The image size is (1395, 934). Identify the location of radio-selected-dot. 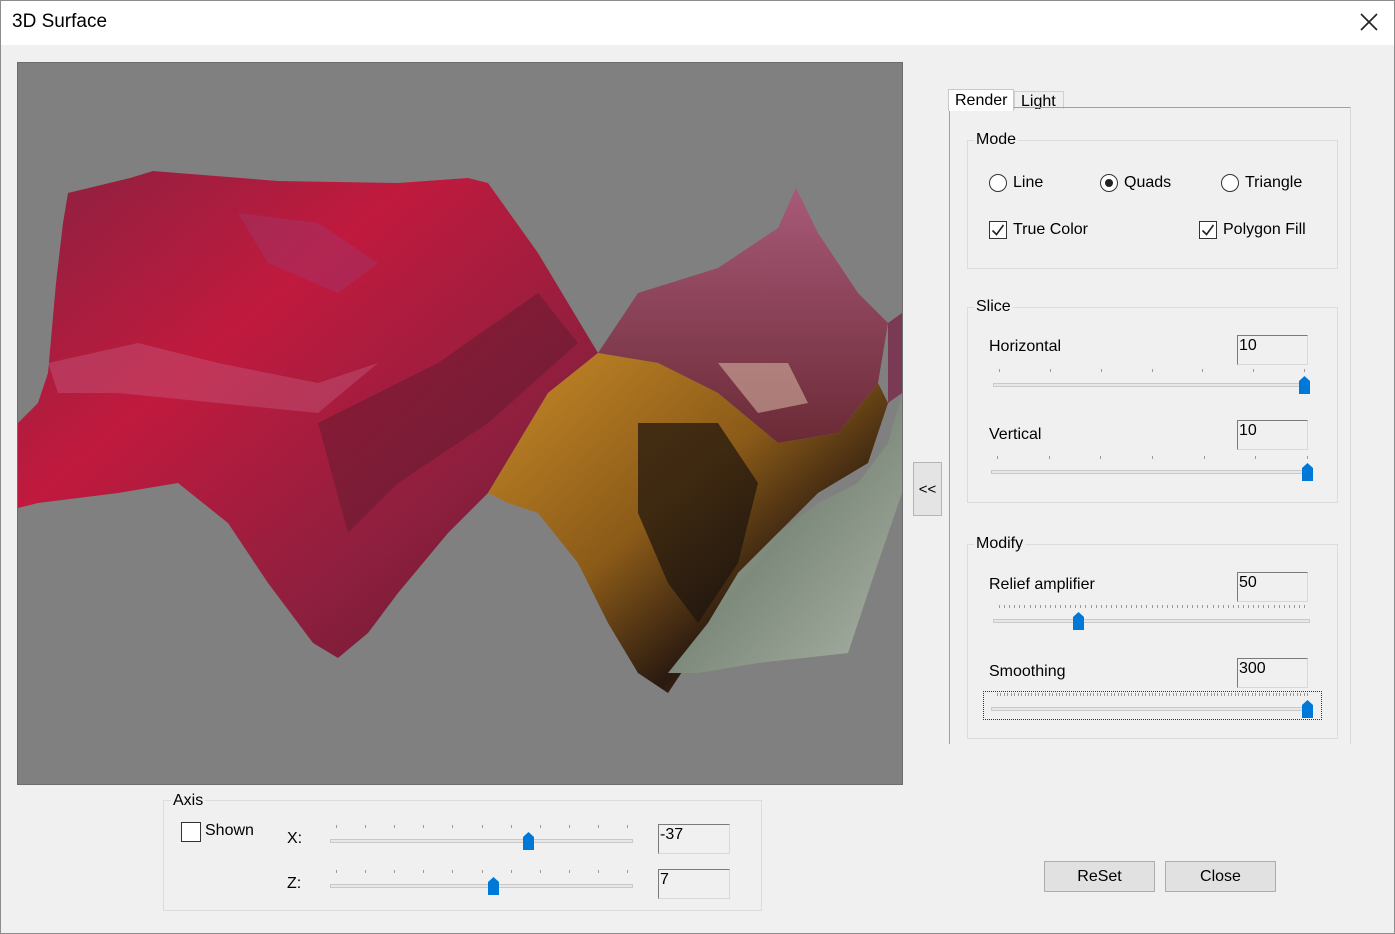
(1109, 183).